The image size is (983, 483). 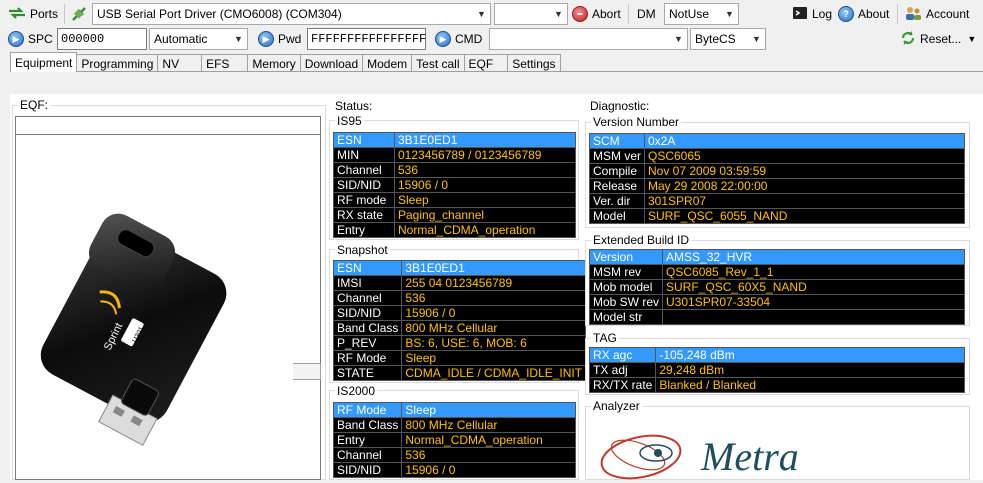 I want to click on table-row: MIN 0123456789 / 0123456789, so click(x=454, y=155).